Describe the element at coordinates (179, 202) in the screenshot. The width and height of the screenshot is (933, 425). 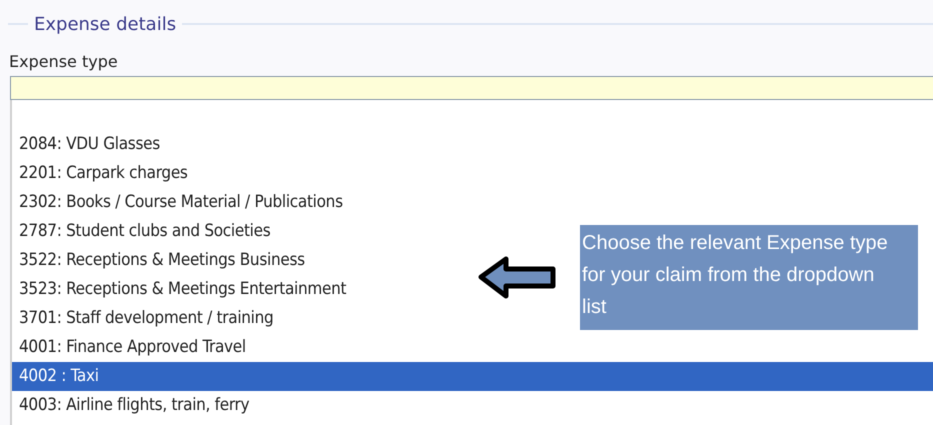
I see `dropdown-option: 2302: Books / Course Material / Publications` at that location.